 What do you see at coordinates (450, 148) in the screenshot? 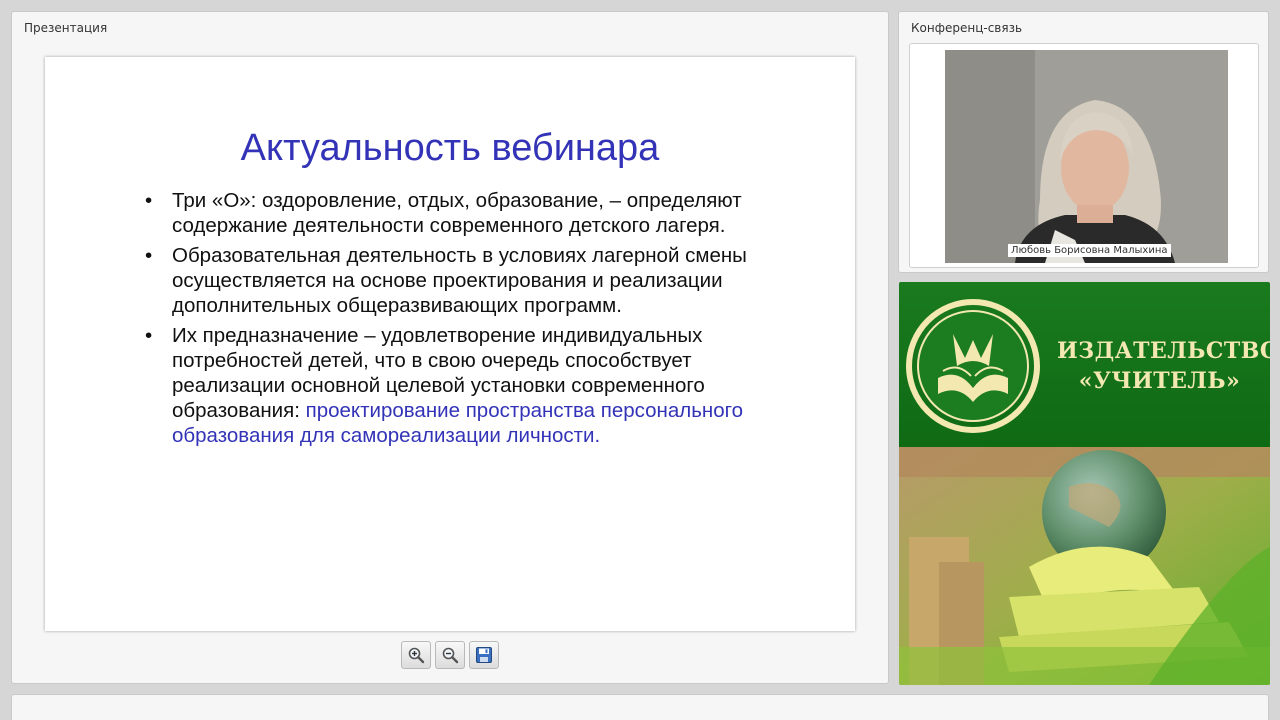
I see `slide-title: Актуальность вебинара` at bounding box center [450, 148].